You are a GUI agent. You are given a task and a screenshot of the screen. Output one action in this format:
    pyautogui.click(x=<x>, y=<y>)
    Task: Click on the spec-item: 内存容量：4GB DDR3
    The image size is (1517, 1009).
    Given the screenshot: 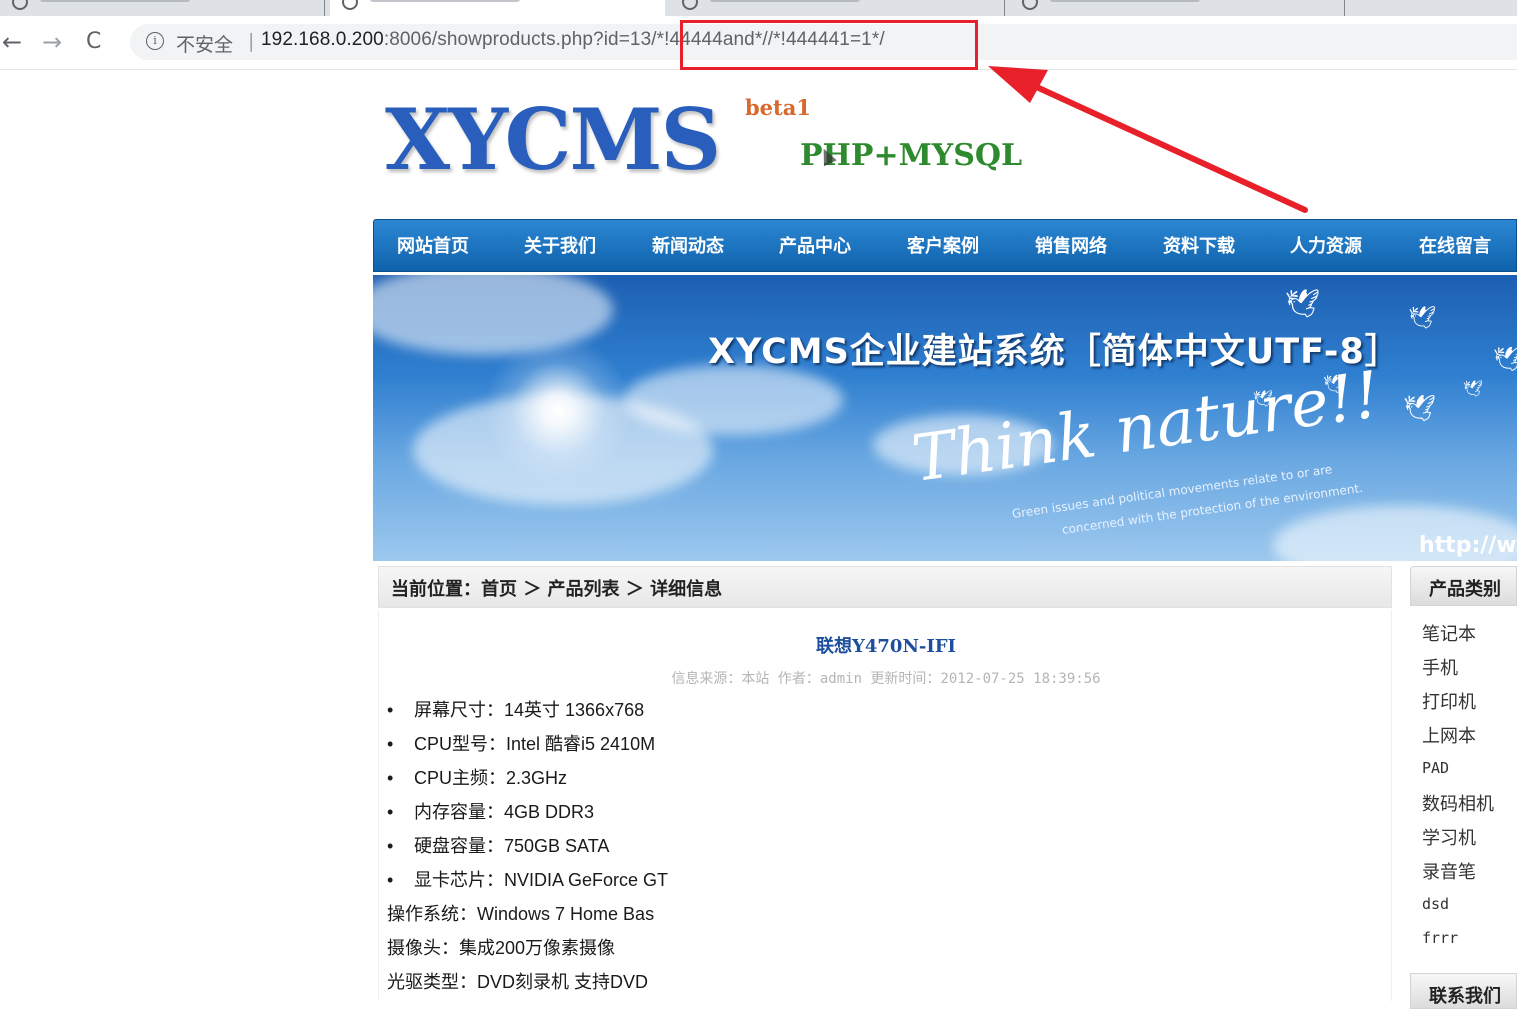 What is the action you would take?
    pyautogui.click(x=490, y=811)
    